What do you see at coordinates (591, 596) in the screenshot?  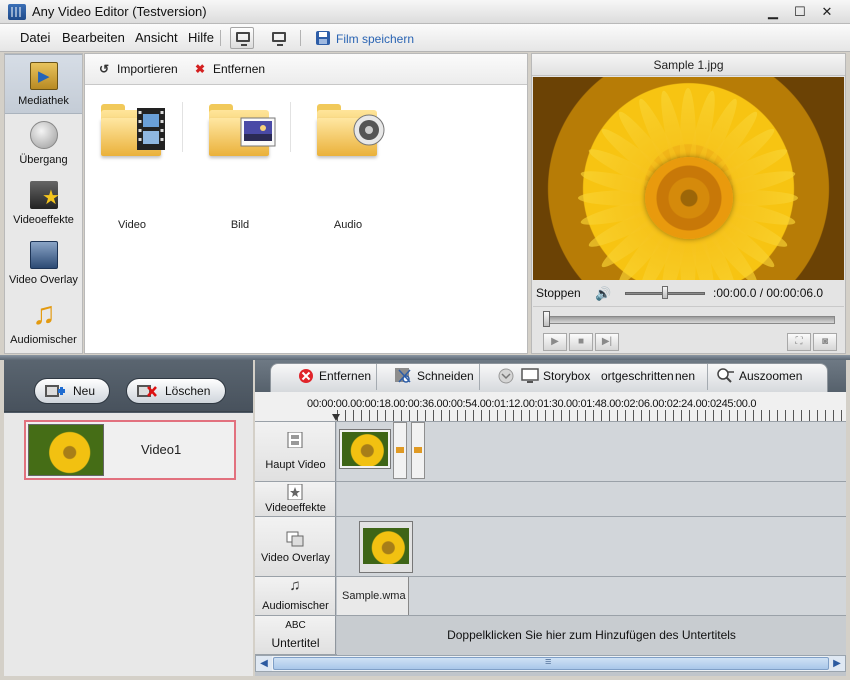 I see `track-lane: Sample.wma` at bounding box center [591, 596].